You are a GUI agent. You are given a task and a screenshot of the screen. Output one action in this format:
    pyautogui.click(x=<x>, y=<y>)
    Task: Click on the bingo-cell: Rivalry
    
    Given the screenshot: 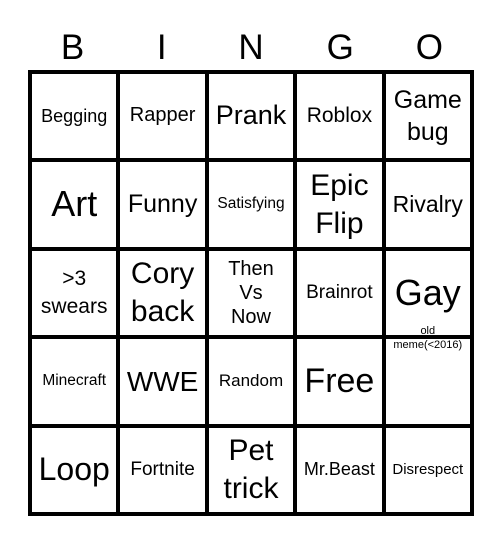 What is the action you would take?
    pyautogui.click(x=427, y=204)
    